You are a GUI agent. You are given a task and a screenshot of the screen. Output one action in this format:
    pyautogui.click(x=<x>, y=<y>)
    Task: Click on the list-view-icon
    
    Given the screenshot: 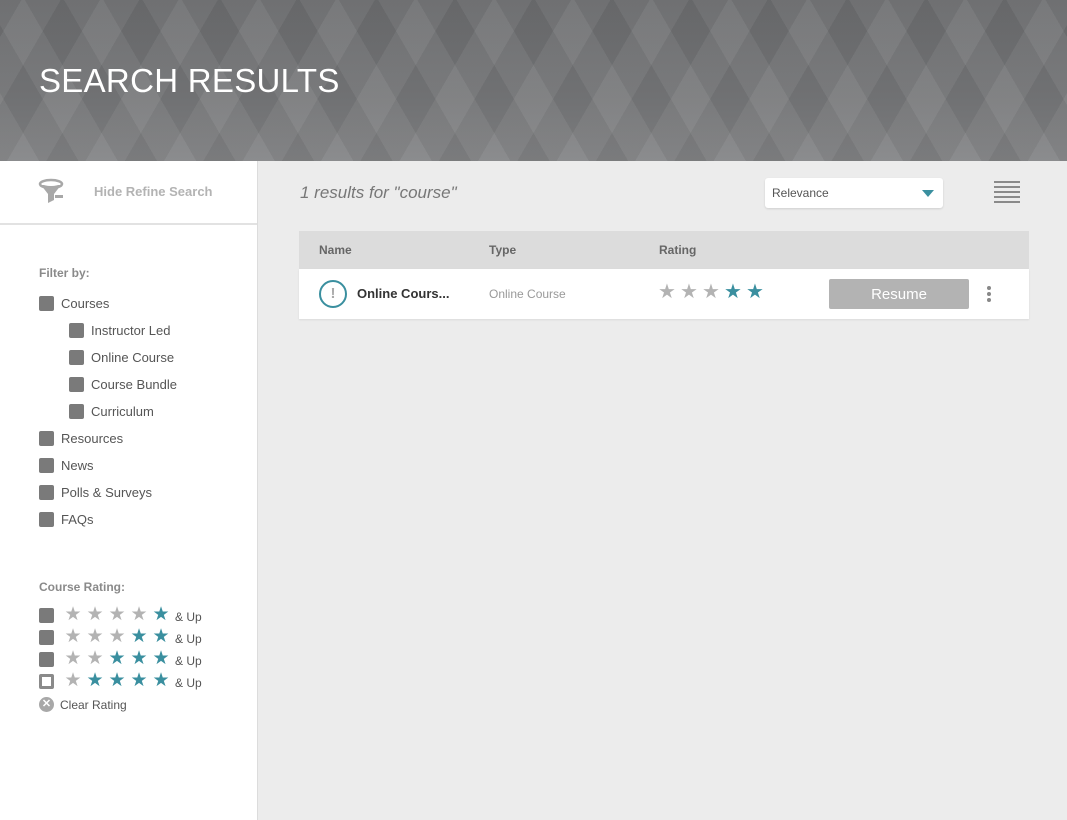 What is the action you would take?
    pyautogui.click(x=1007, y=192)
    